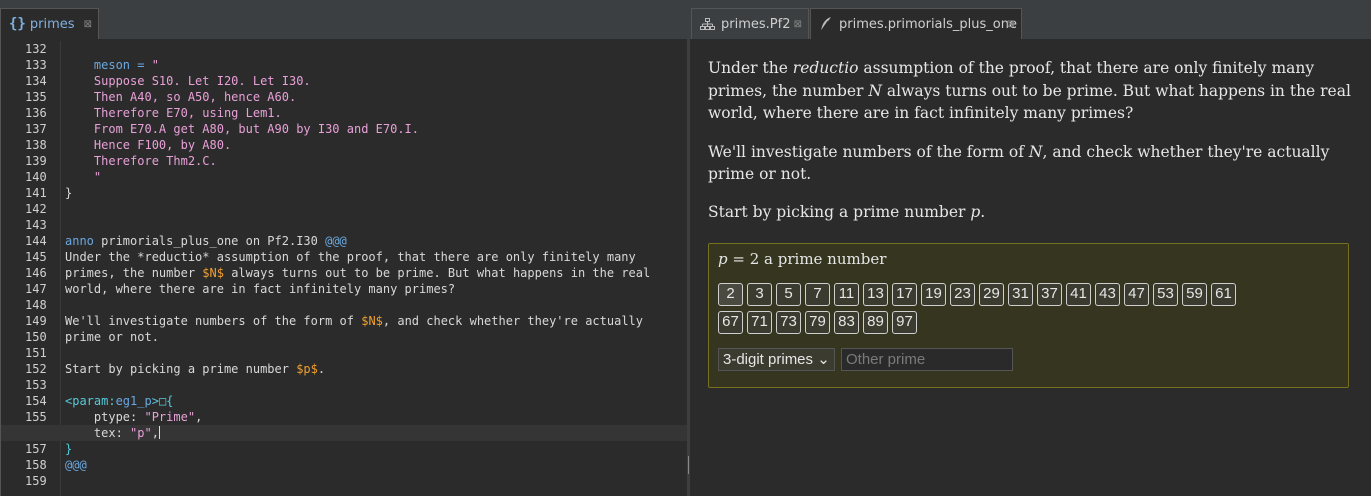 The image size is (1371, 496). What do you see at coordinates (36, 449) in the screenshot?
I see `line-number: 157` at bounding box center [36, 449].